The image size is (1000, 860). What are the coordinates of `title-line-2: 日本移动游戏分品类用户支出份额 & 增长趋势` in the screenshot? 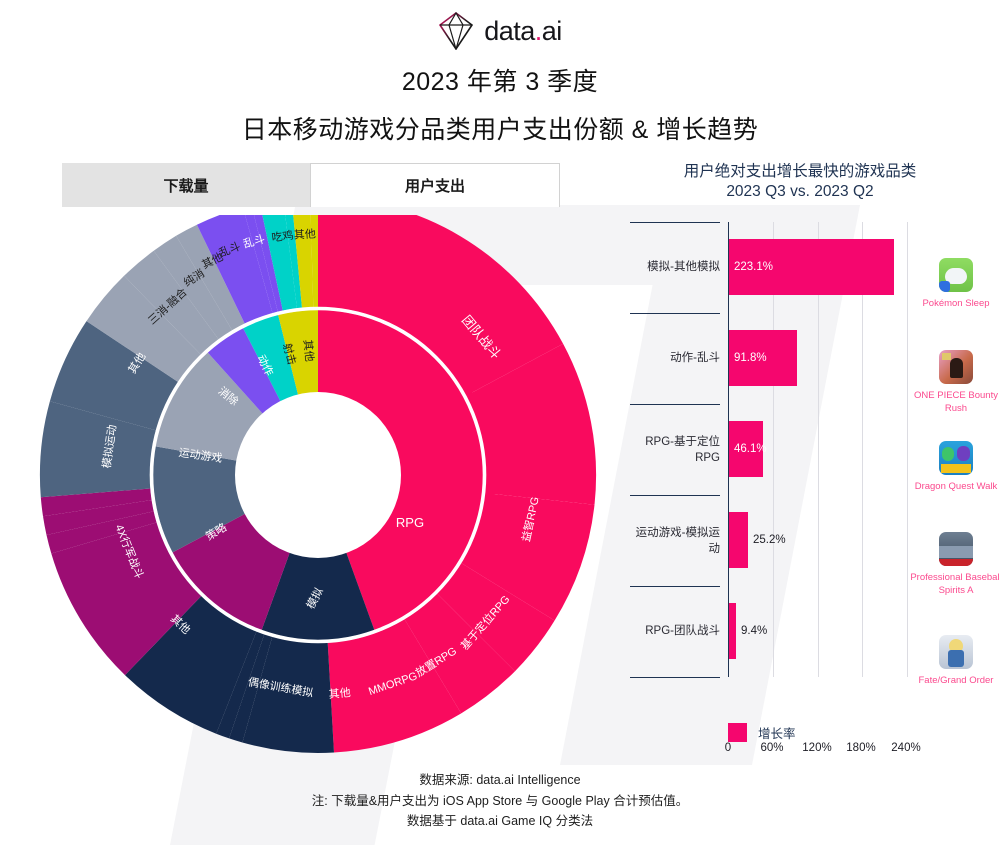 It's located at (500, 130).